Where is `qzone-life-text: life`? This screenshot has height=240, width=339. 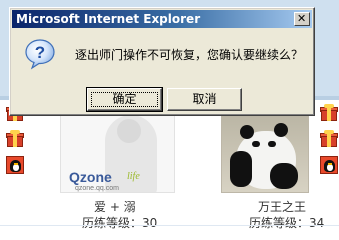
qzone-life-text: life is located at coordinates (133, 176).